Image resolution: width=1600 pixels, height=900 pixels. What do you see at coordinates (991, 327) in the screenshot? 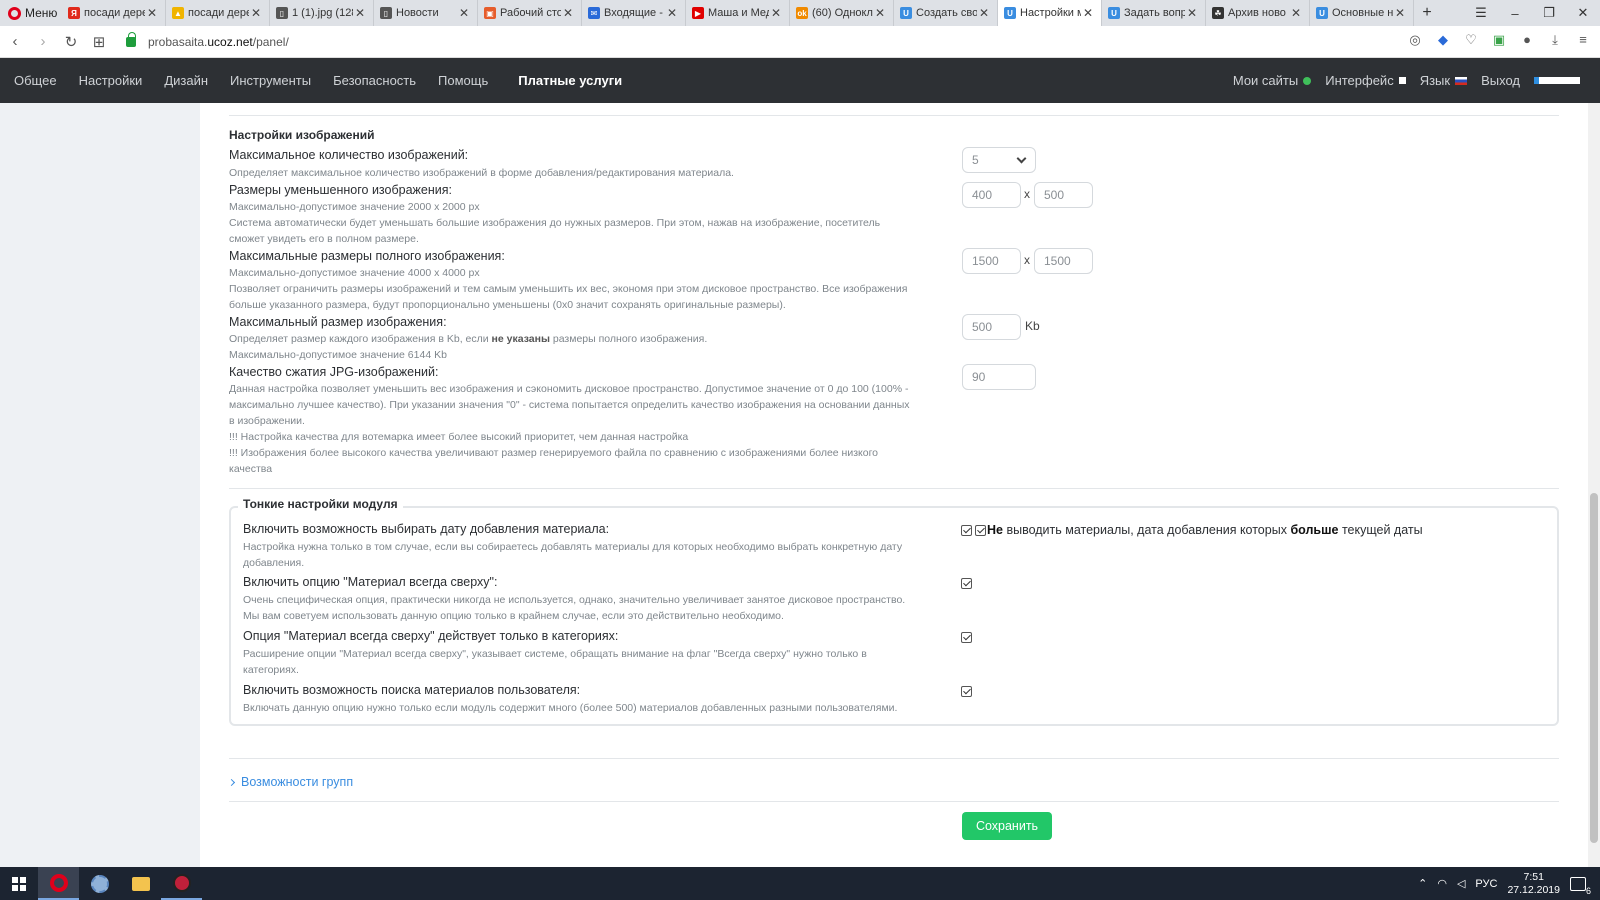
I see `max-weight-input: 500` at bounding box center [991, 327].